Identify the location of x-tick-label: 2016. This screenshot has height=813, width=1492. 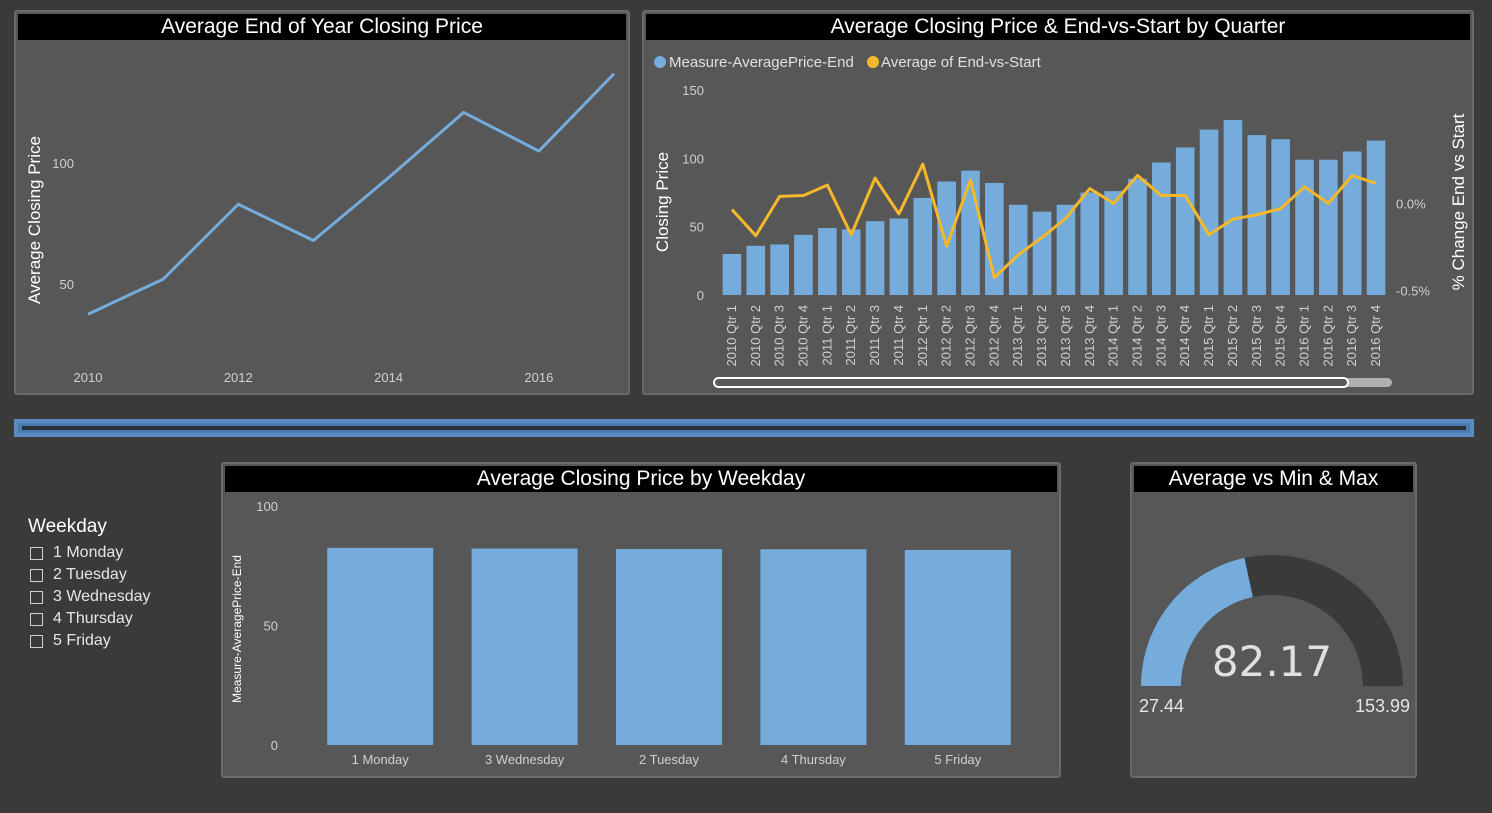
(538, 377).